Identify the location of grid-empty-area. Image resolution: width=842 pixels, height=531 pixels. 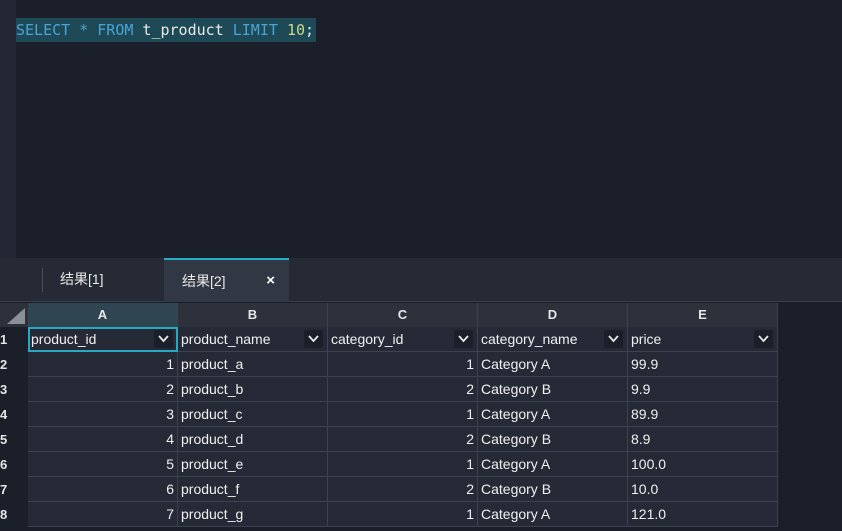
(810, 417).